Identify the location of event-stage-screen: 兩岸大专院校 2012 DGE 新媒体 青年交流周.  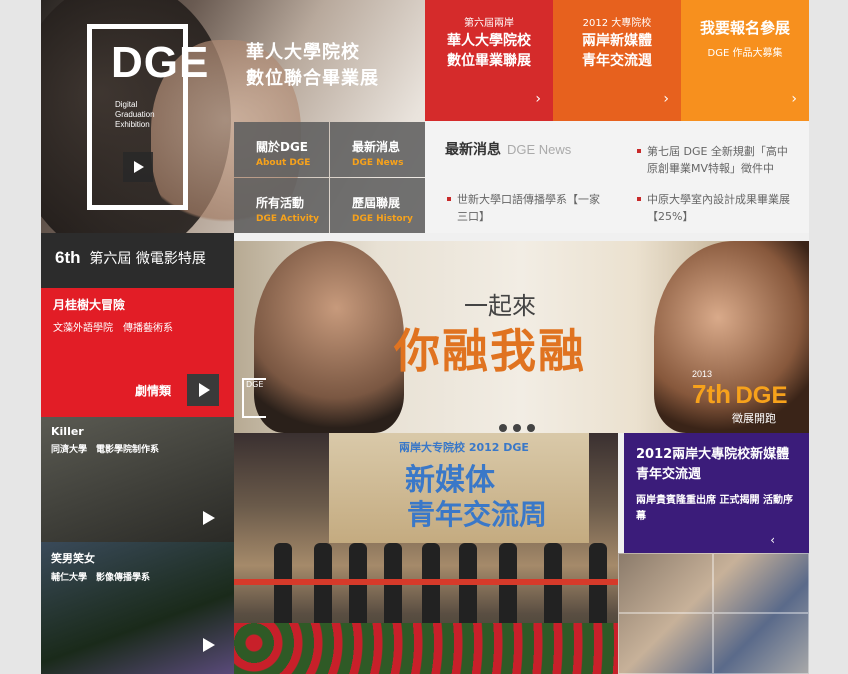
(459, 488).